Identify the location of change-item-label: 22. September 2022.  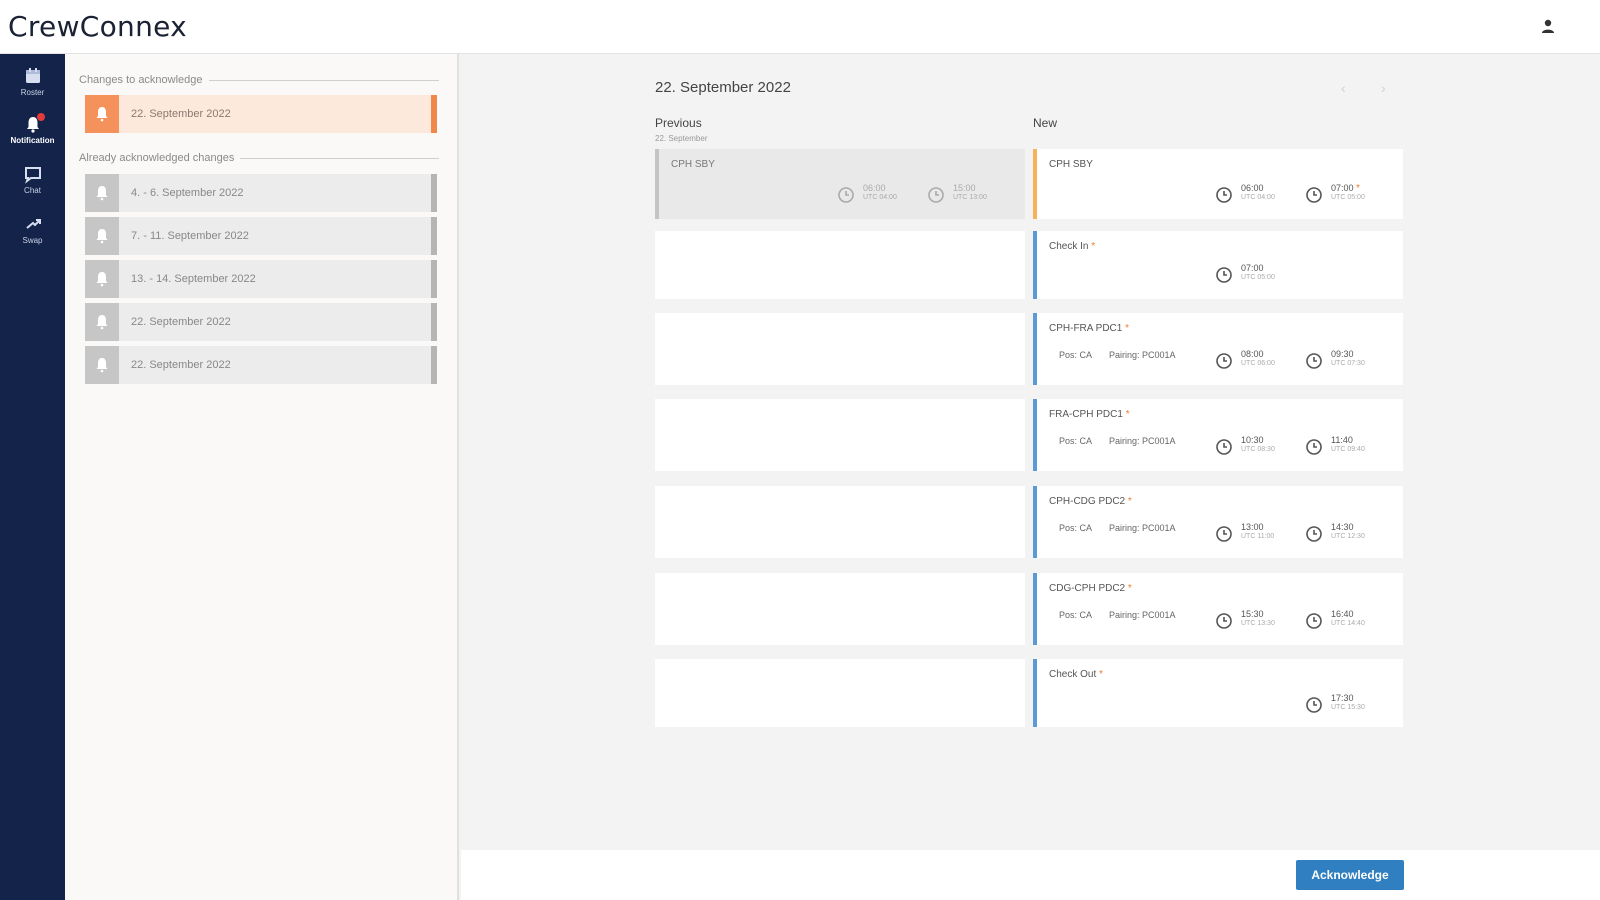
(181, 322).